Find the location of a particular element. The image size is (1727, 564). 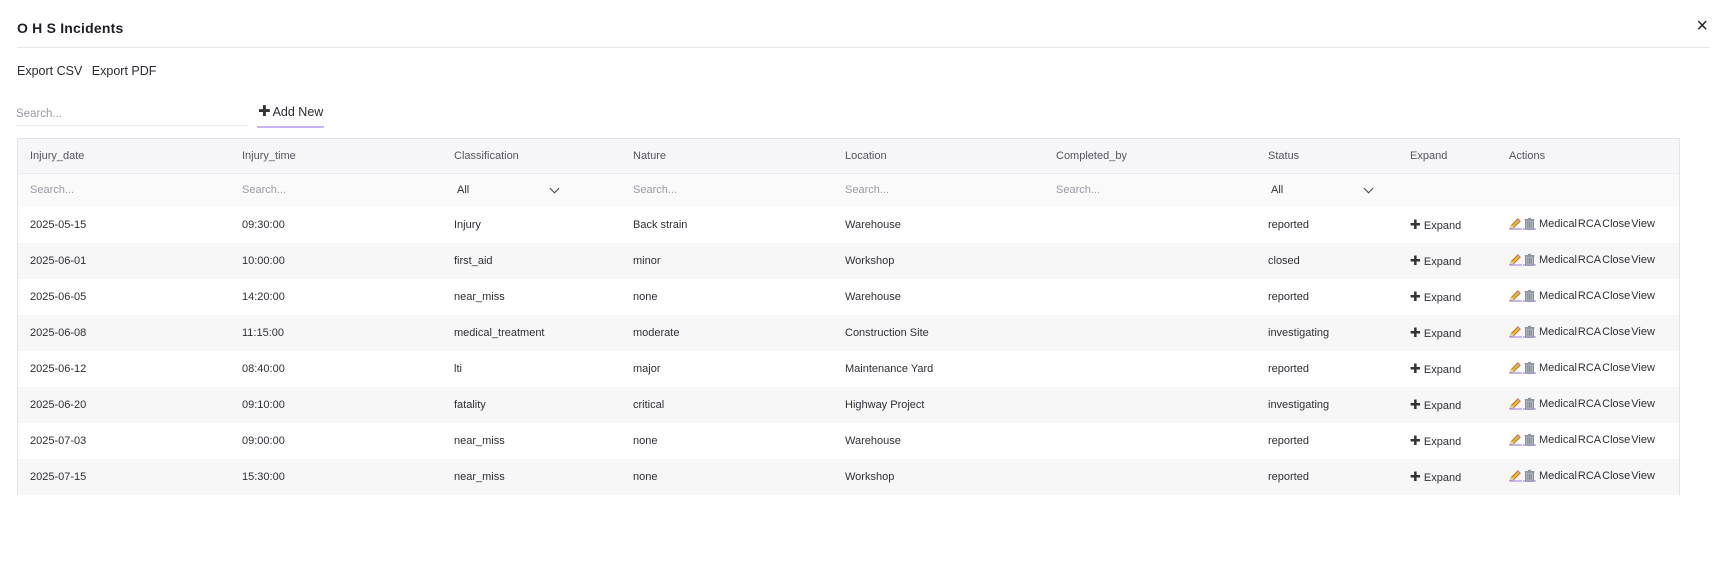

cell-location: Warehouse is located at coordinates (873, 441).